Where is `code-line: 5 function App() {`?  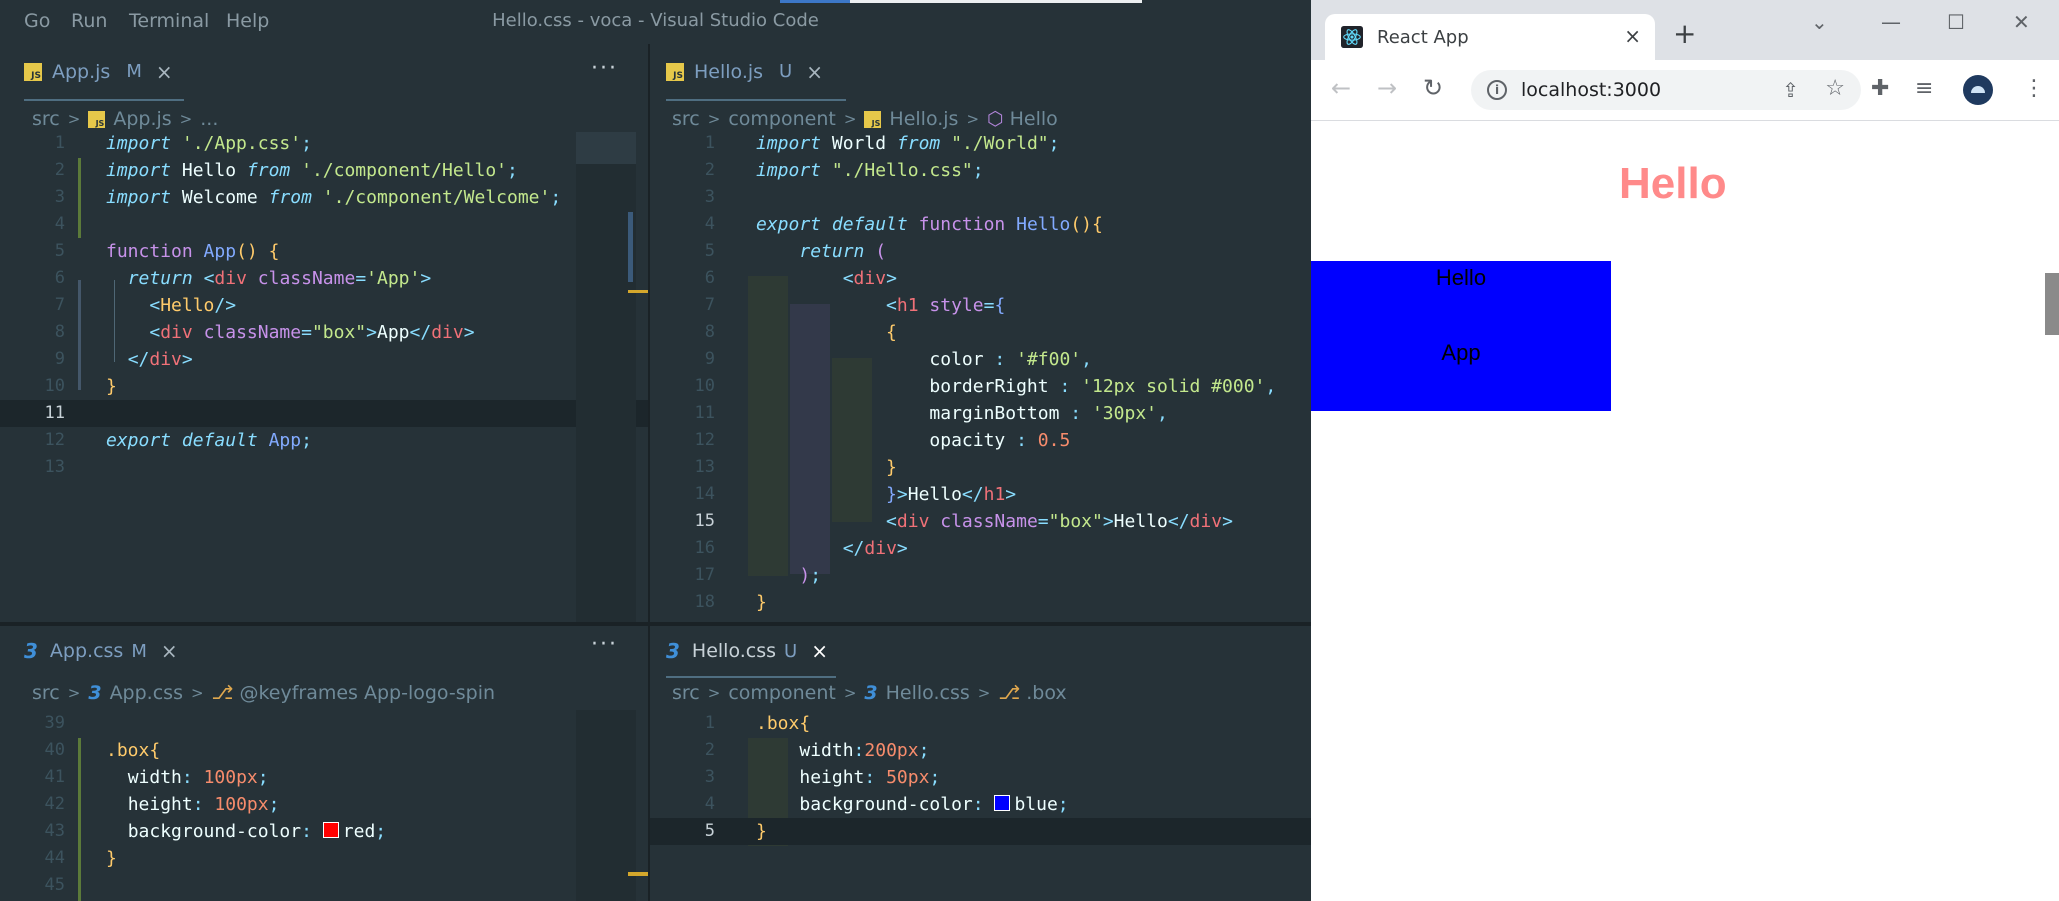 code-line: 5 function App() { is located at coordinates (324, 251).